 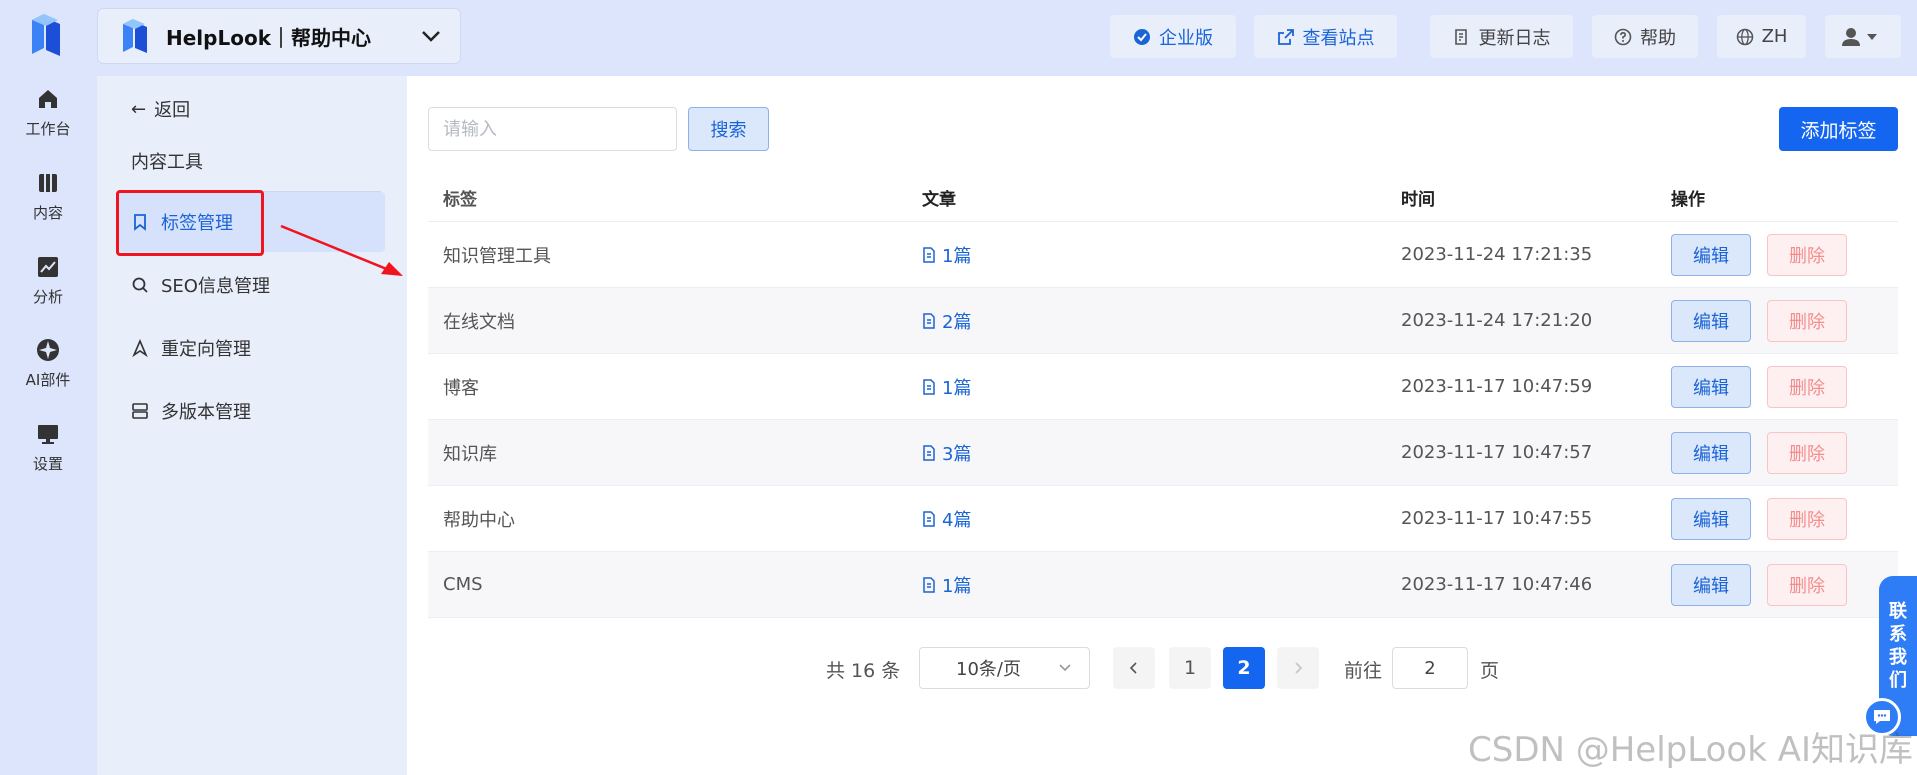 I want to click on app-logo, so click(x=46, y=35).